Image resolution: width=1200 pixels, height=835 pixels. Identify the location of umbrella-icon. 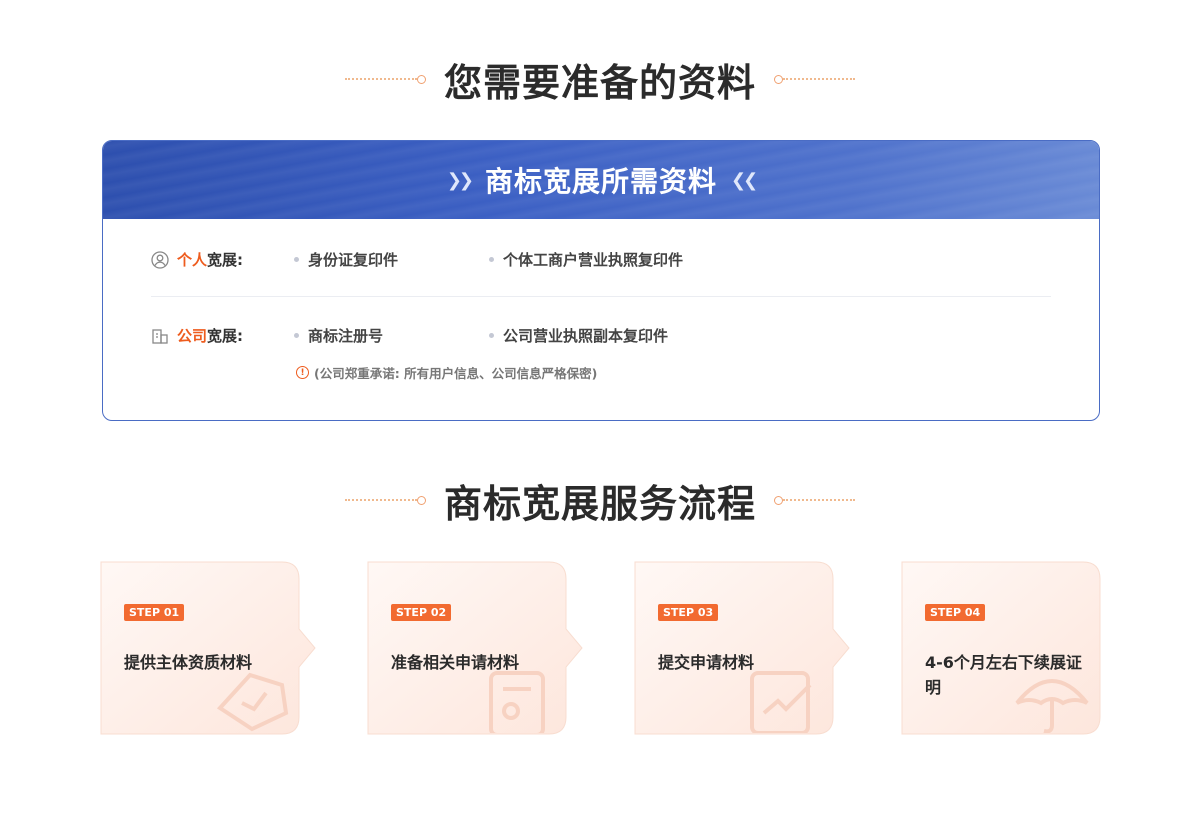
(1052, 706).